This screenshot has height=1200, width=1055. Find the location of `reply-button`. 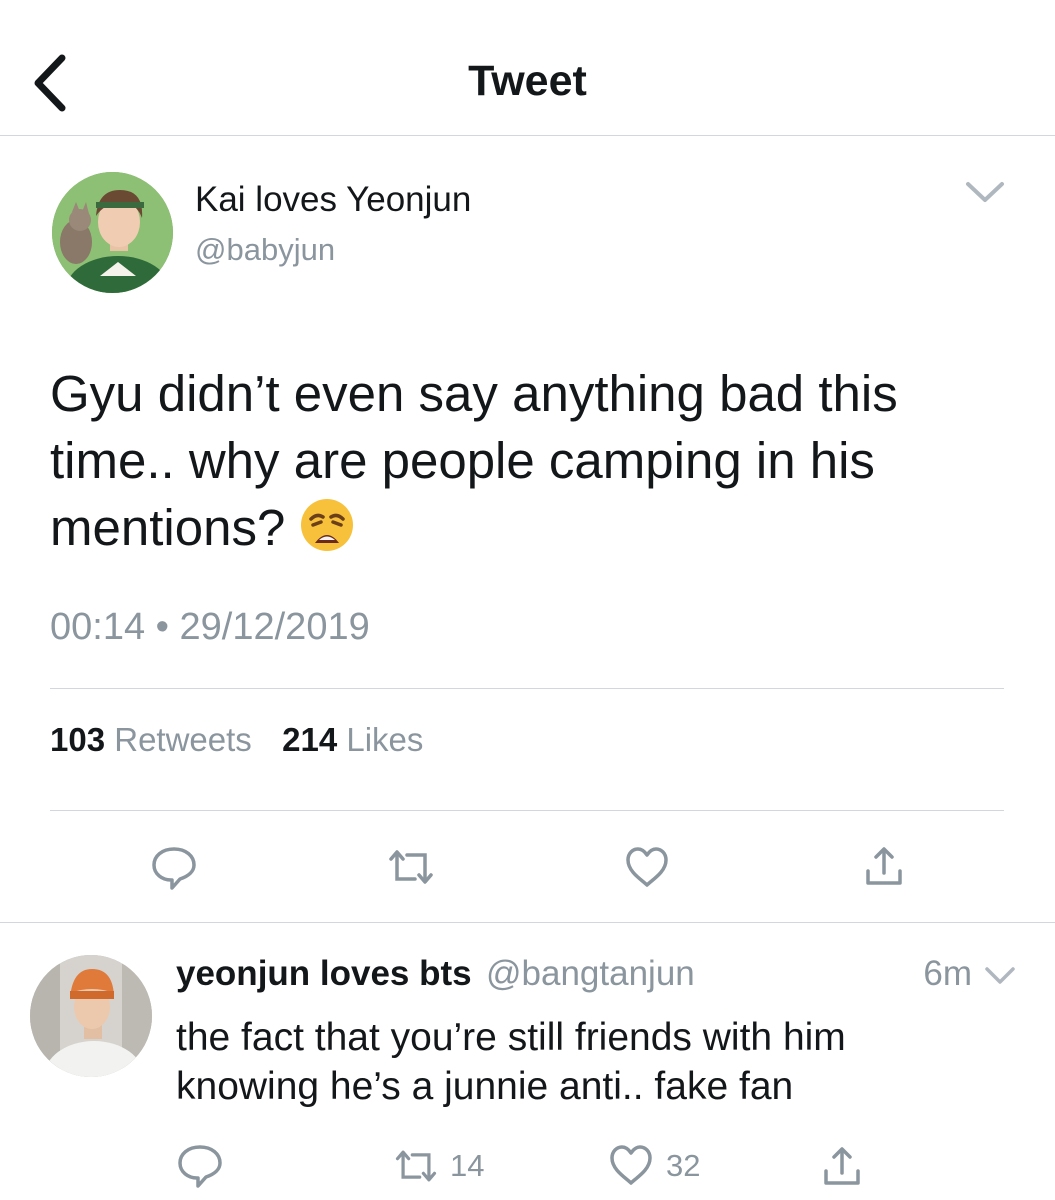

reply-button is located at coordinates (174, 868).